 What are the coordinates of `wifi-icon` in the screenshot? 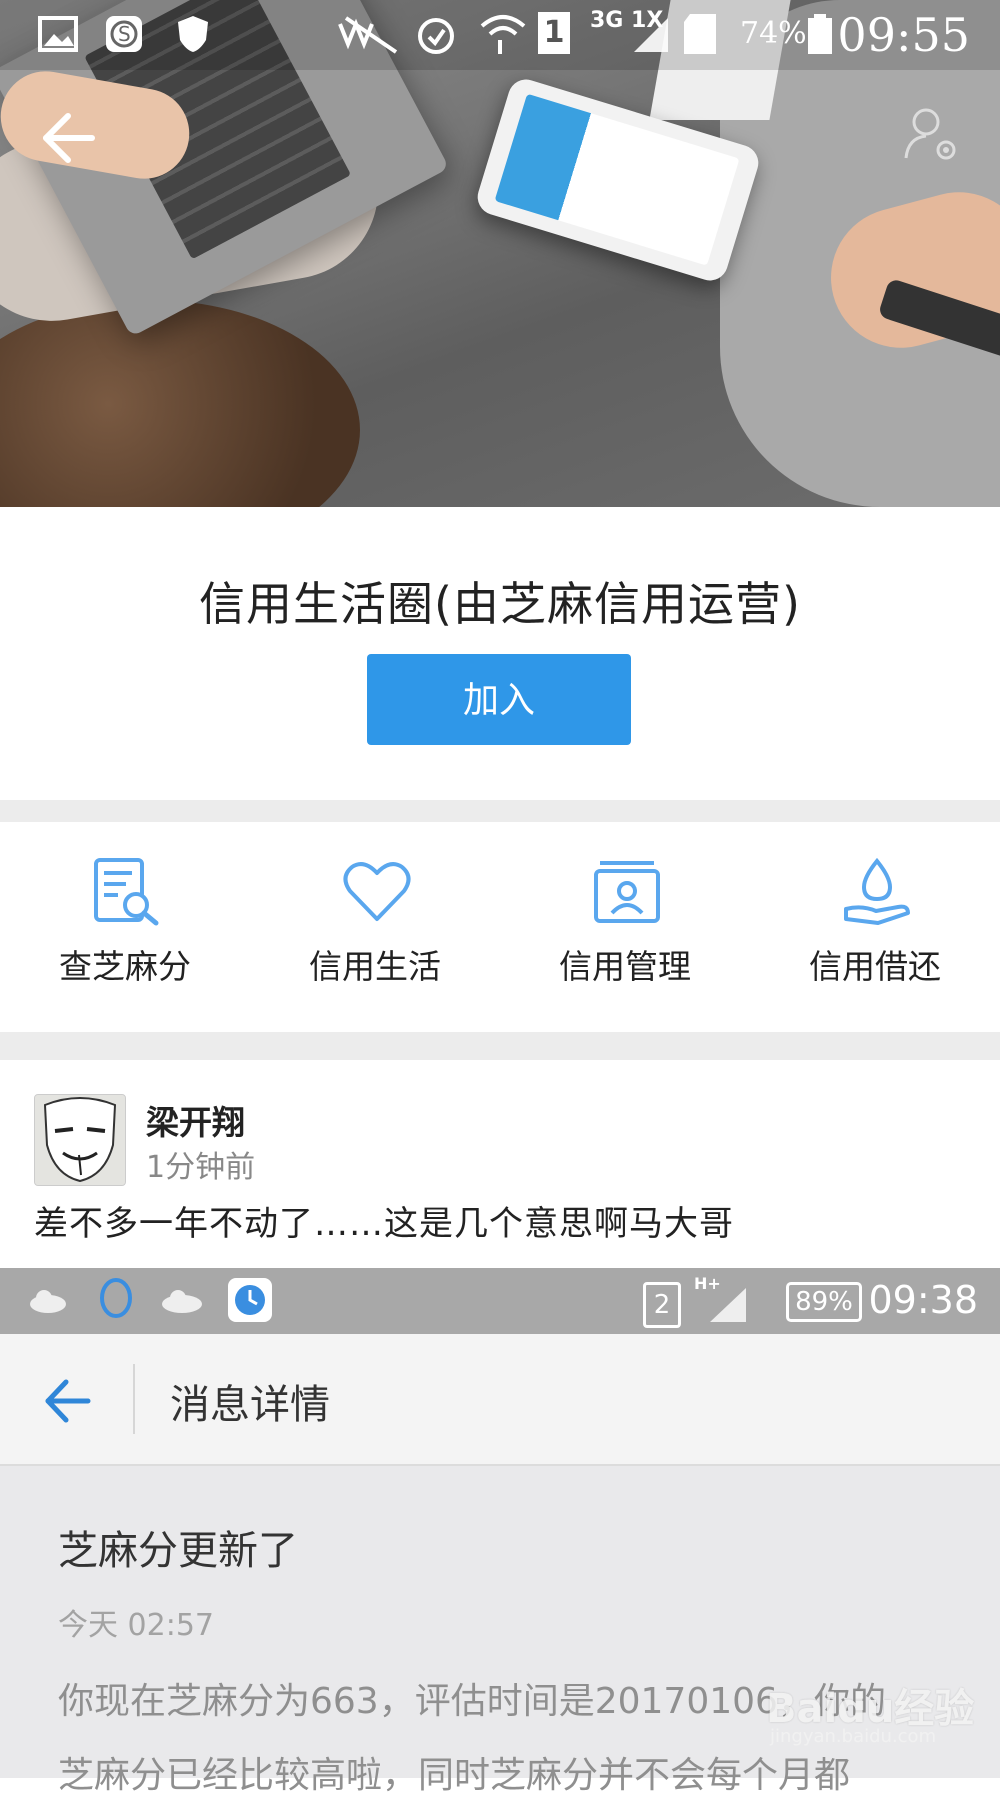 It's located at (503, 34).